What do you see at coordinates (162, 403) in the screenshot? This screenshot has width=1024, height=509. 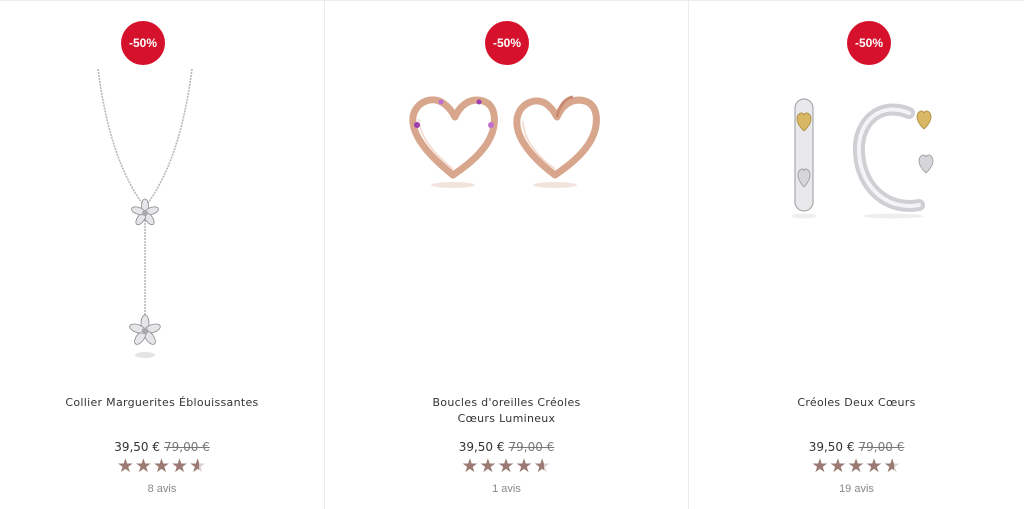 I see `product-name: Collier Marguerites Éblouissantes` at bounding box center [162, 403].